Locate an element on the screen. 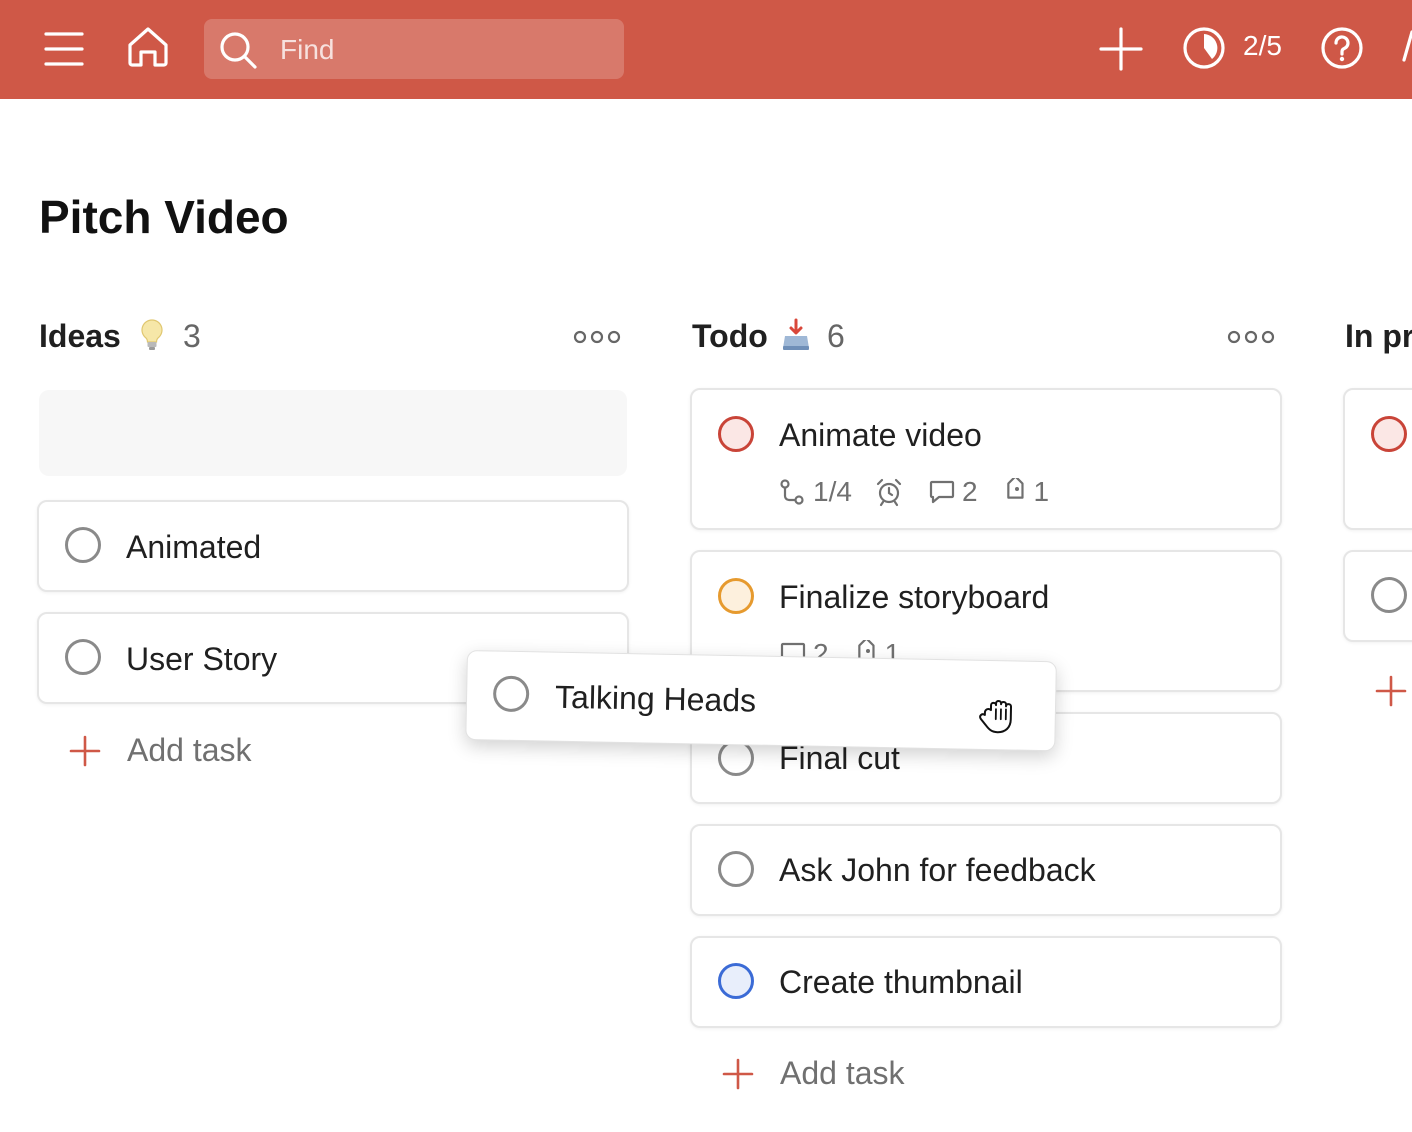  task-title: Animate video is located at coordinates (880, 435).